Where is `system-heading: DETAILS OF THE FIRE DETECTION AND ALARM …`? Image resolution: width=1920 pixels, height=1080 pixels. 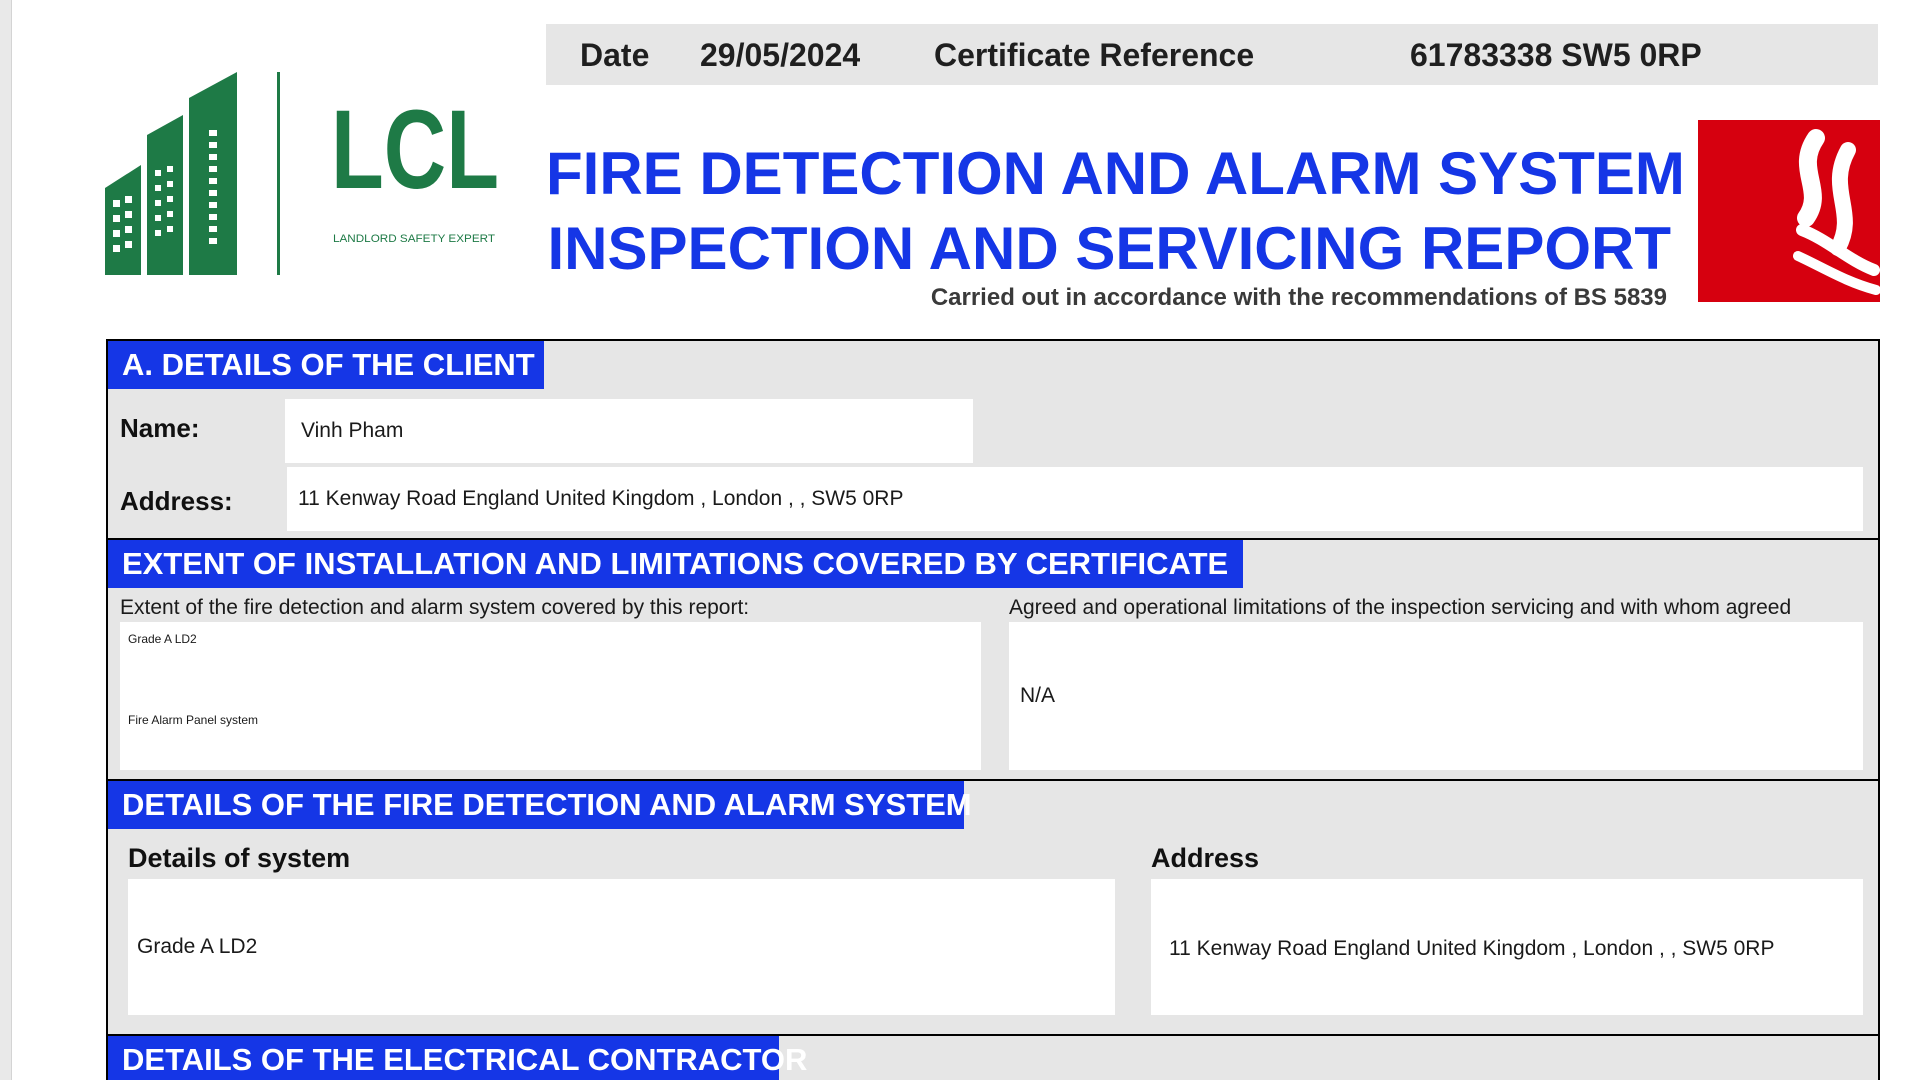
system-heading: DETAILS OF THE FIRE DETECTION AND ALARM … is located at coordinates (540, 805).